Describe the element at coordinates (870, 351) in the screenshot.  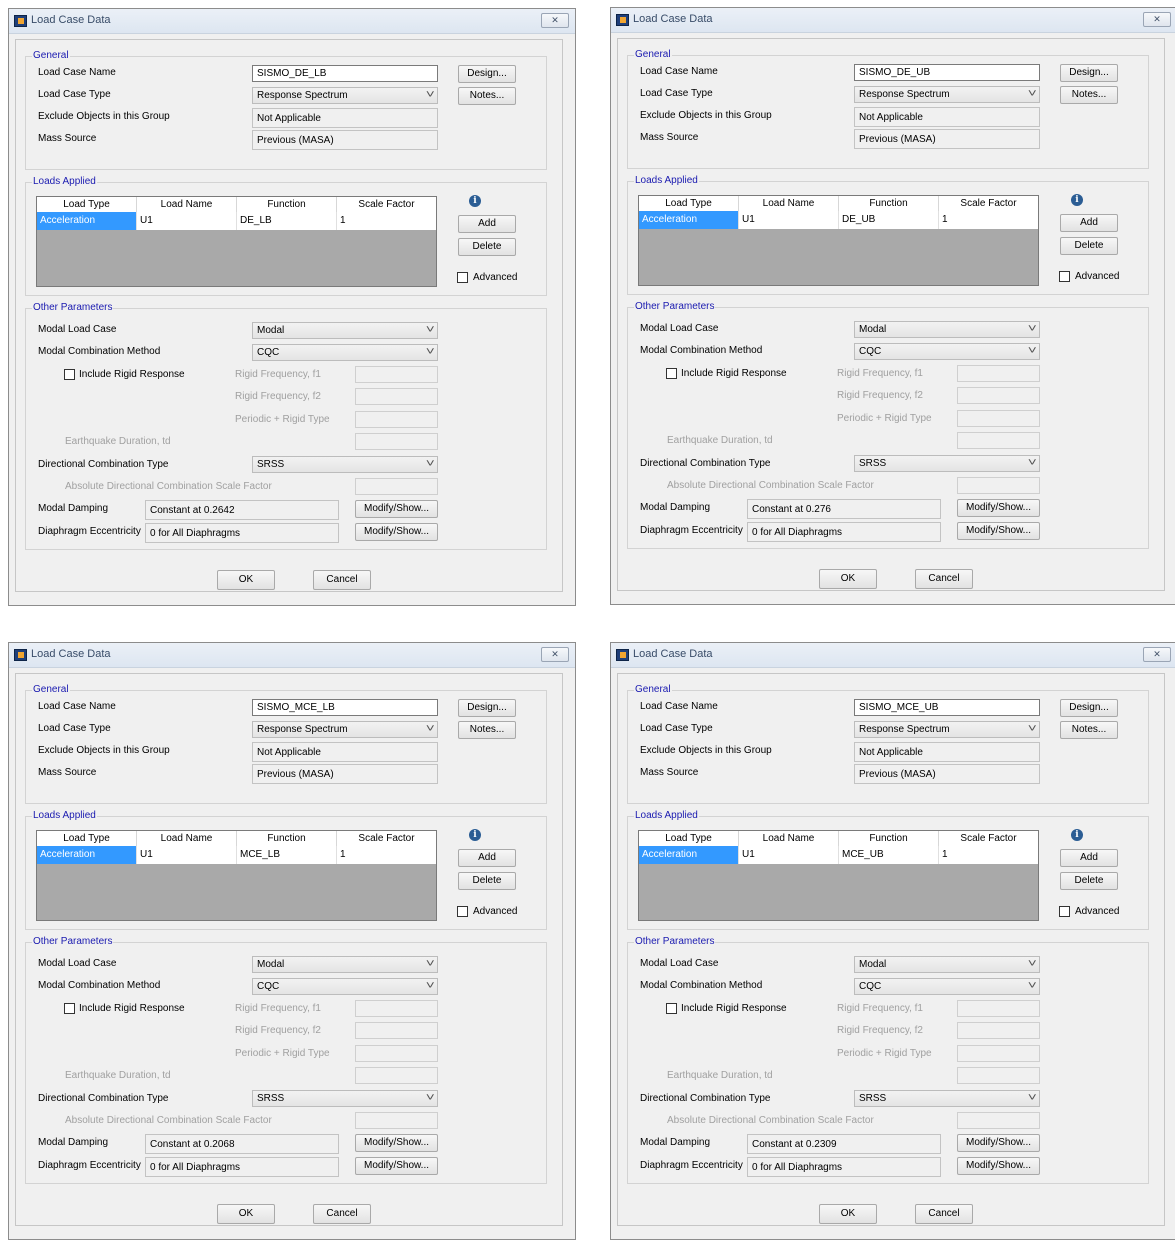
I see `modal-combination-value: CQC` at that location.